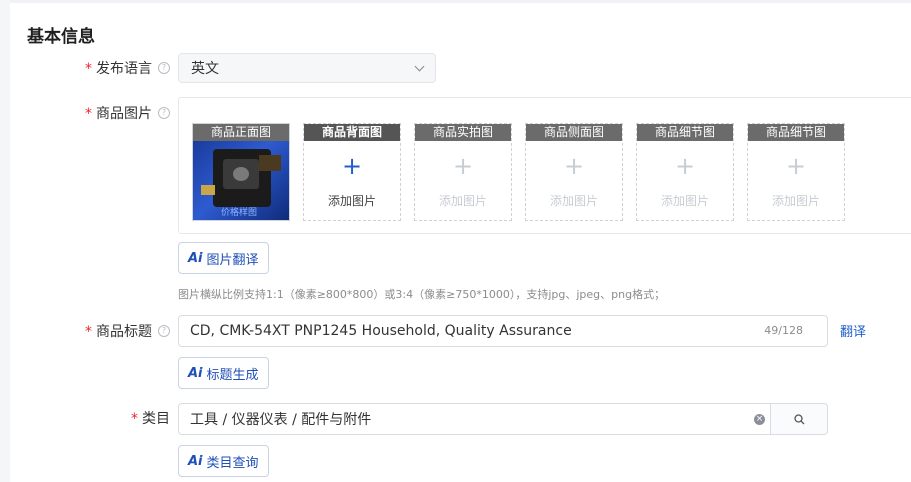 This screenshot has width=911, height=482. I want to click on image-translate-button: Ai 图片翻译, so click(223, 258).